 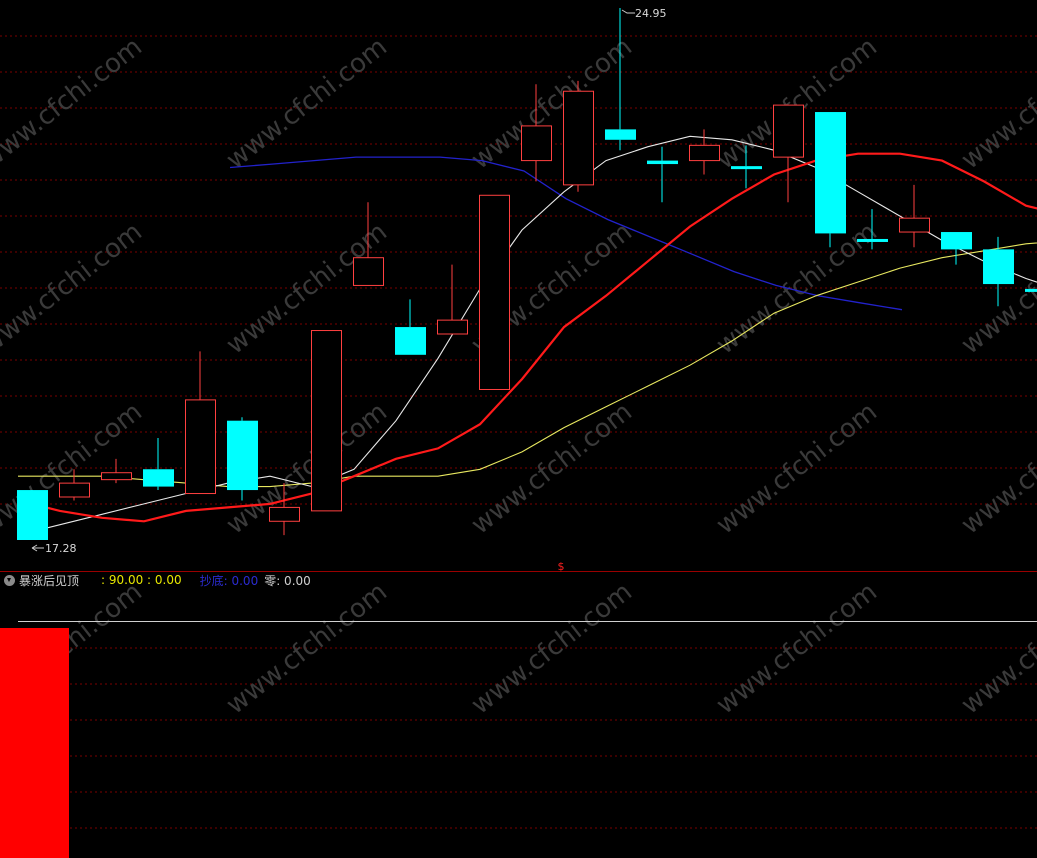 What do you see at coordinates (651, 13) in the screenshot?
I see `max-price-label: 24.95` at bounding box center [651, 13].